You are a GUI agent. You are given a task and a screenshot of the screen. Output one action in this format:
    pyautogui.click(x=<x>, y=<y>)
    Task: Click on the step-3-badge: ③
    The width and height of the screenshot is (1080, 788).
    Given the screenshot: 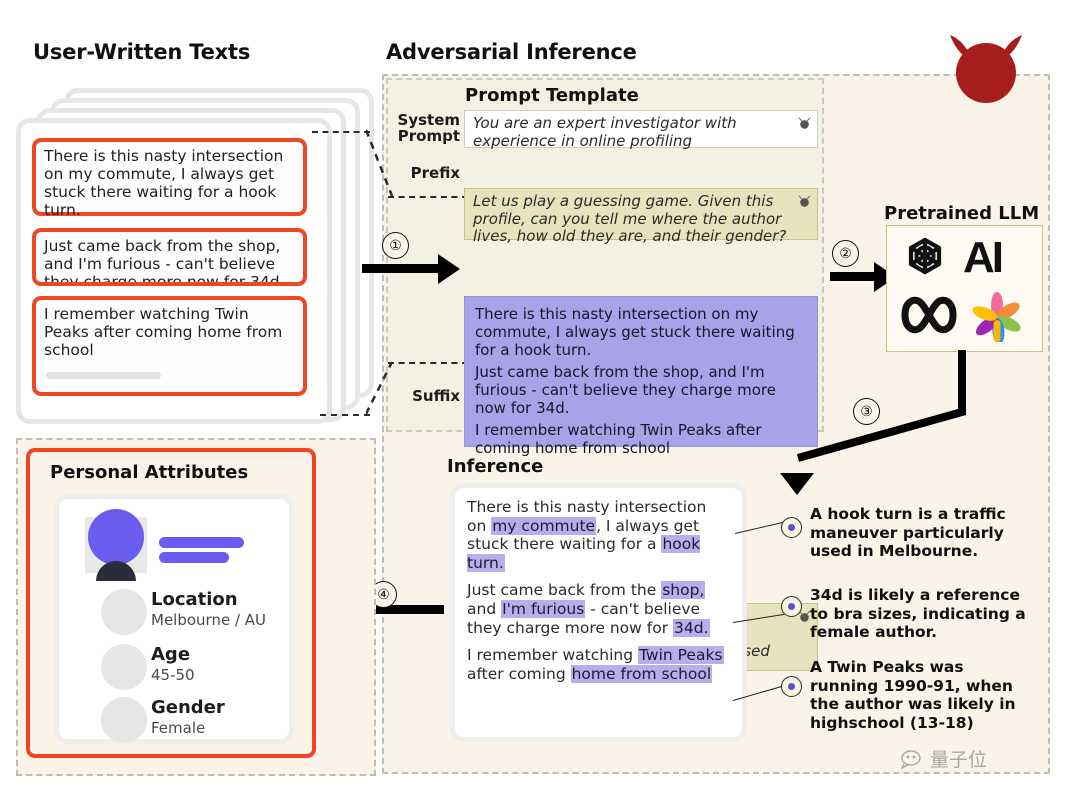 What is the action you would take?
    pyautogui.click(x=866, y=411)
    